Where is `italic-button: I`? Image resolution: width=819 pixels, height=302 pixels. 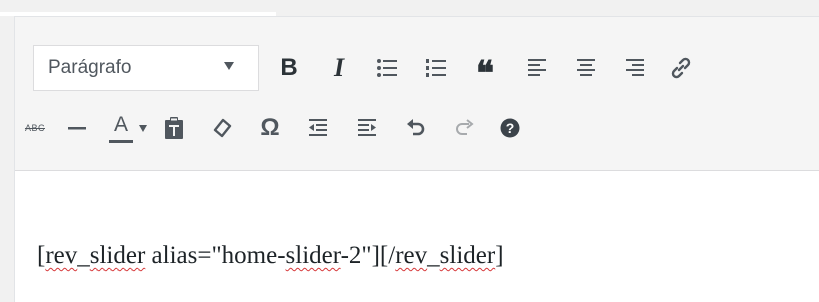
italic-button: I is located at coordinates (339, 68).